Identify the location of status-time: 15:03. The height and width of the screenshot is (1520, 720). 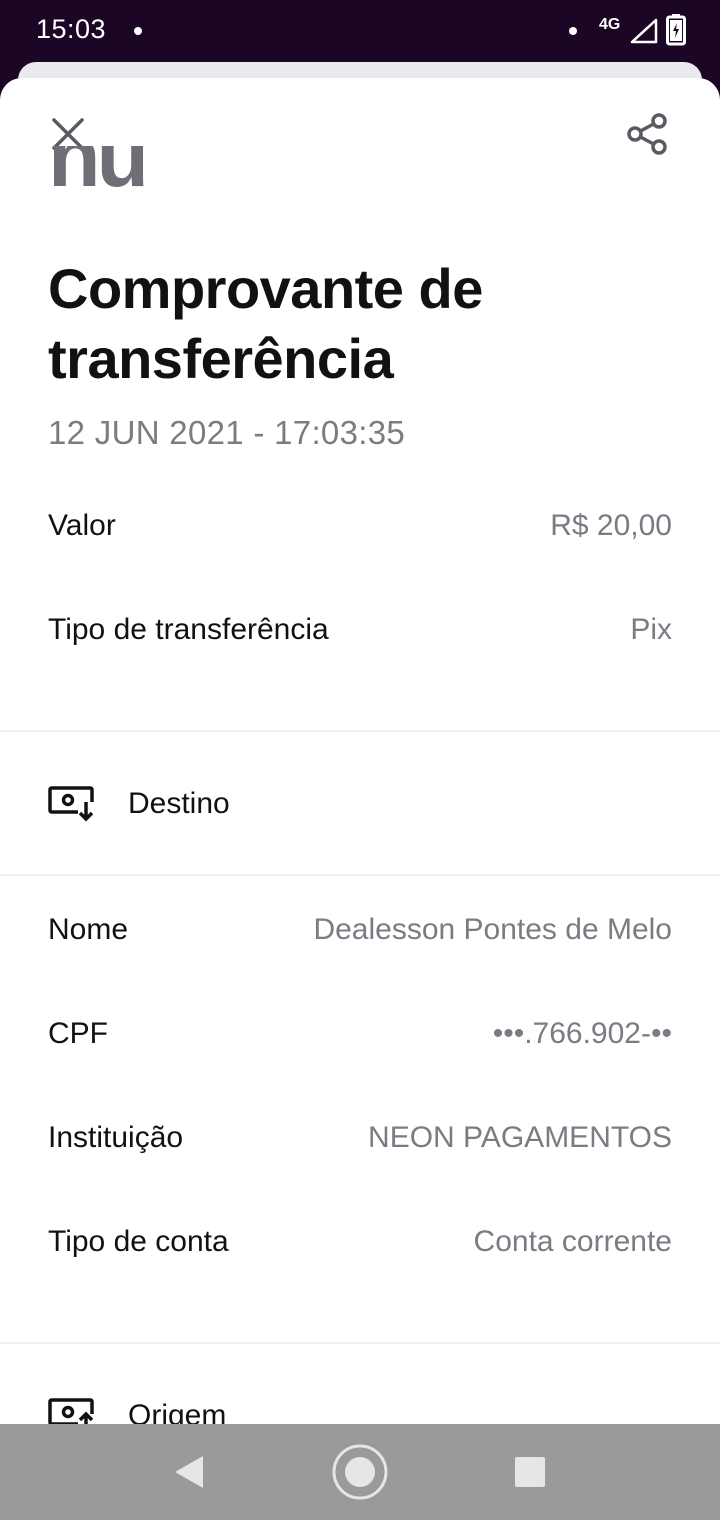
(71, 29).